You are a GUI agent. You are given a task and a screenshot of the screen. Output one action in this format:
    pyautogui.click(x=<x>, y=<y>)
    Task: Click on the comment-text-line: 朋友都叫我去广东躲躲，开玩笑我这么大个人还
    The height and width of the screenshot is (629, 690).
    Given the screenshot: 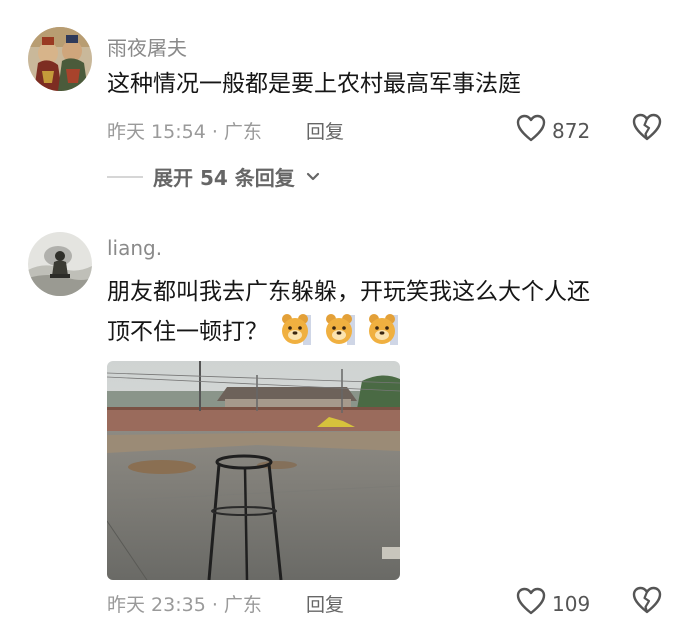 What is the action you would take?
    pyautogui.click(x=348, y=292)
    